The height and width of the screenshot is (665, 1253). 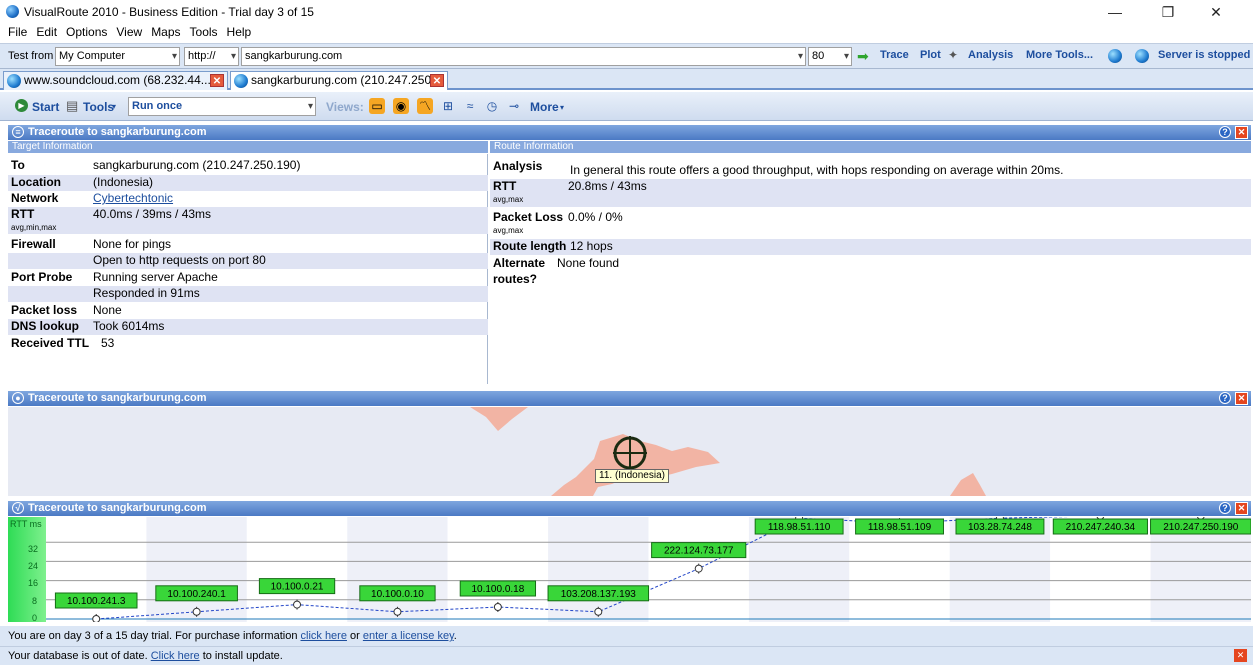 What do you see at coordinates (248, 344) in the screenshot?
I see `target-ttl-row: Received TTL 53` at bounding box center [248, 344].